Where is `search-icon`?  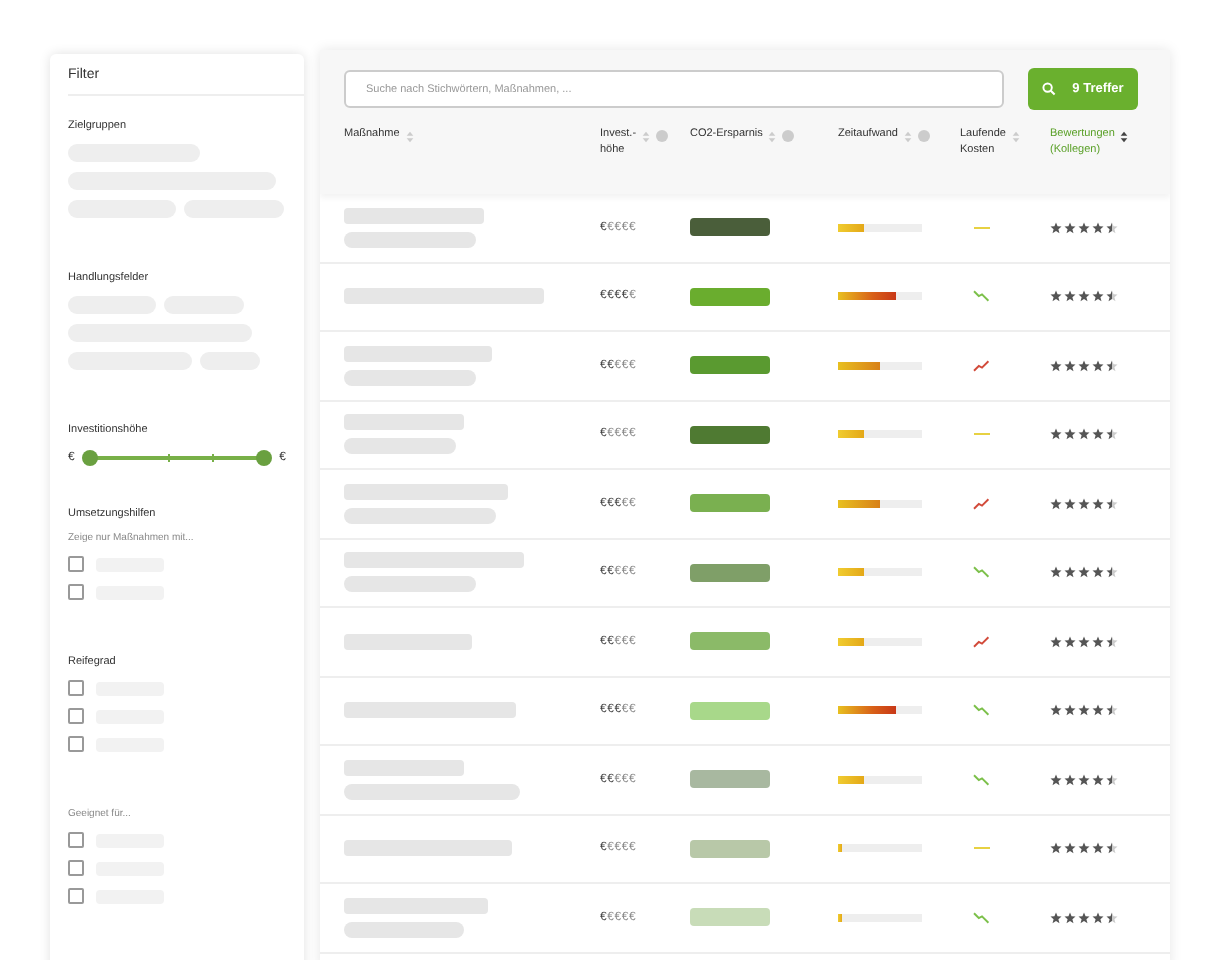 search-icon is located at coordinates (1049, 89).